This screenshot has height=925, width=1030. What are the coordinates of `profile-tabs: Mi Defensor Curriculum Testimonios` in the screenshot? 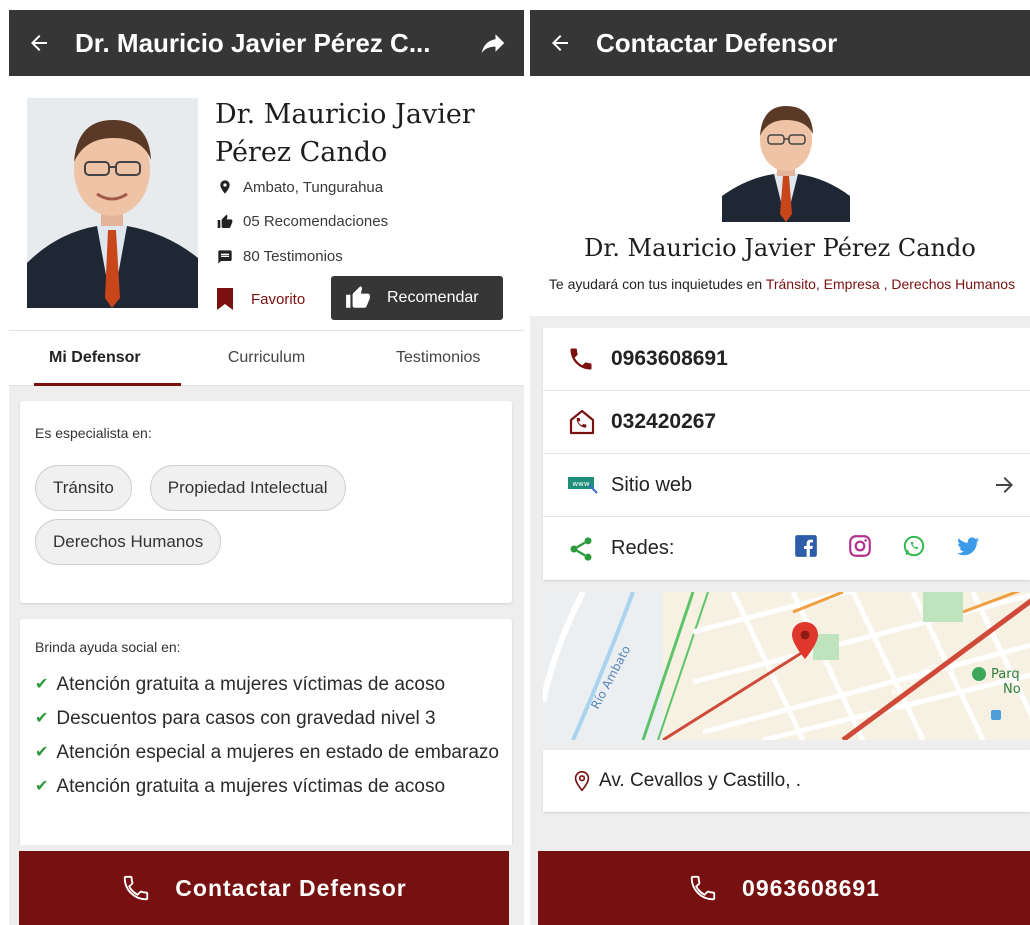 It's located at (266, 358).